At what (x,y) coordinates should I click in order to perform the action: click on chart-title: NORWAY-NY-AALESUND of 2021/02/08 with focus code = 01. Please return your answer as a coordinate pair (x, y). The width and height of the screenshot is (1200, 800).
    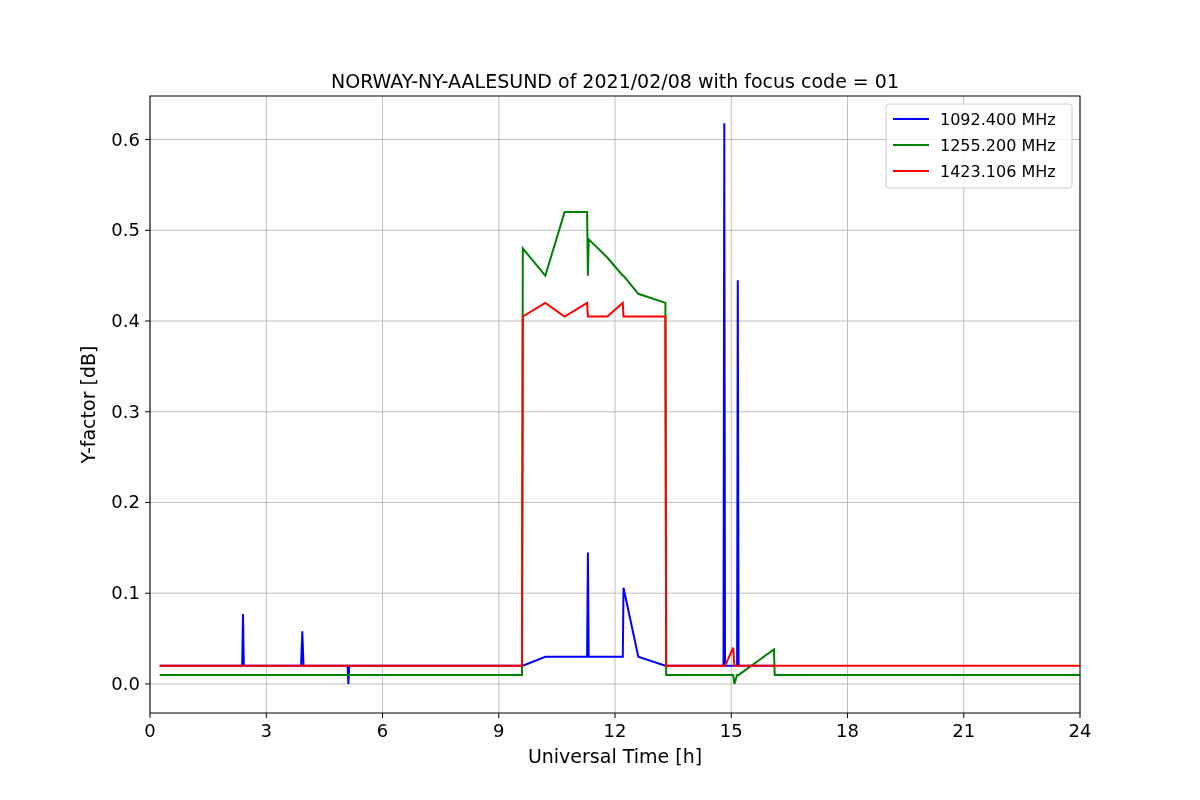
    Looking at the image, I should click on (615, 81).